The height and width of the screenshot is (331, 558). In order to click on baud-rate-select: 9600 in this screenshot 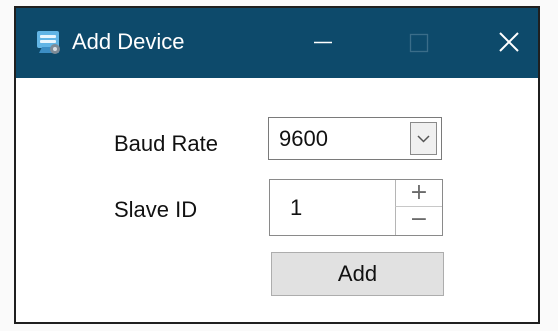, I will do `click(355, 138)`.